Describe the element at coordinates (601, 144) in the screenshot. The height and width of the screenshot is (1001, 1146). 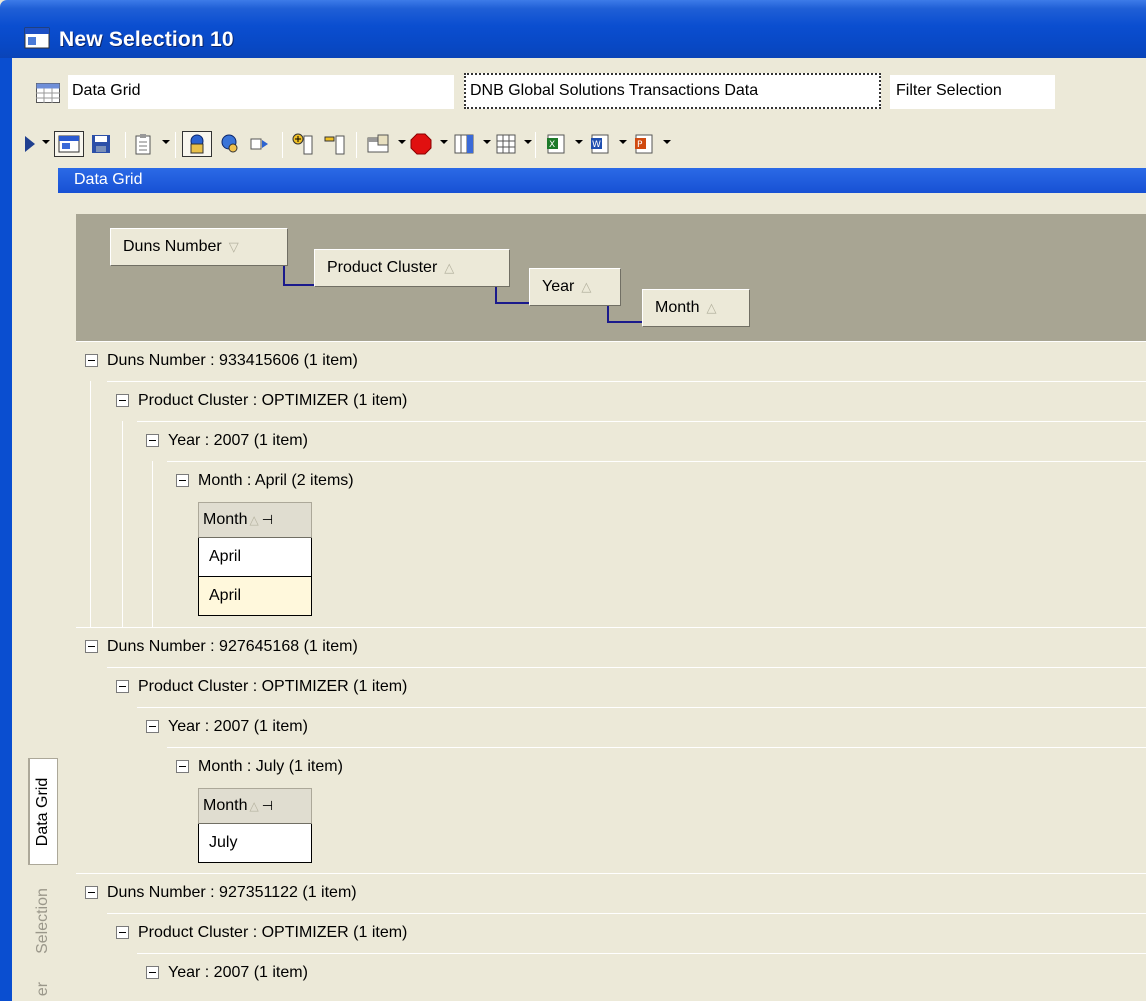
I see `word-export-button: W` at that location.